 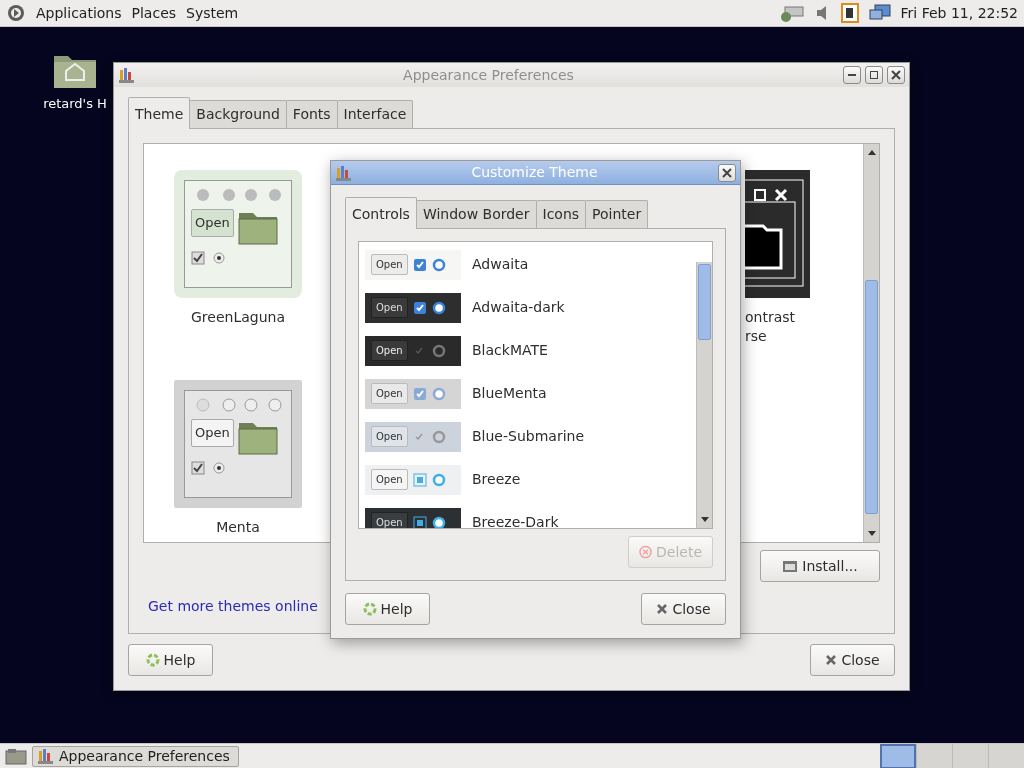 What do you see at coordinates (500, 264) in the screenshot?
I see `theme-name: Adwaita` at bounding box center [500, 264].